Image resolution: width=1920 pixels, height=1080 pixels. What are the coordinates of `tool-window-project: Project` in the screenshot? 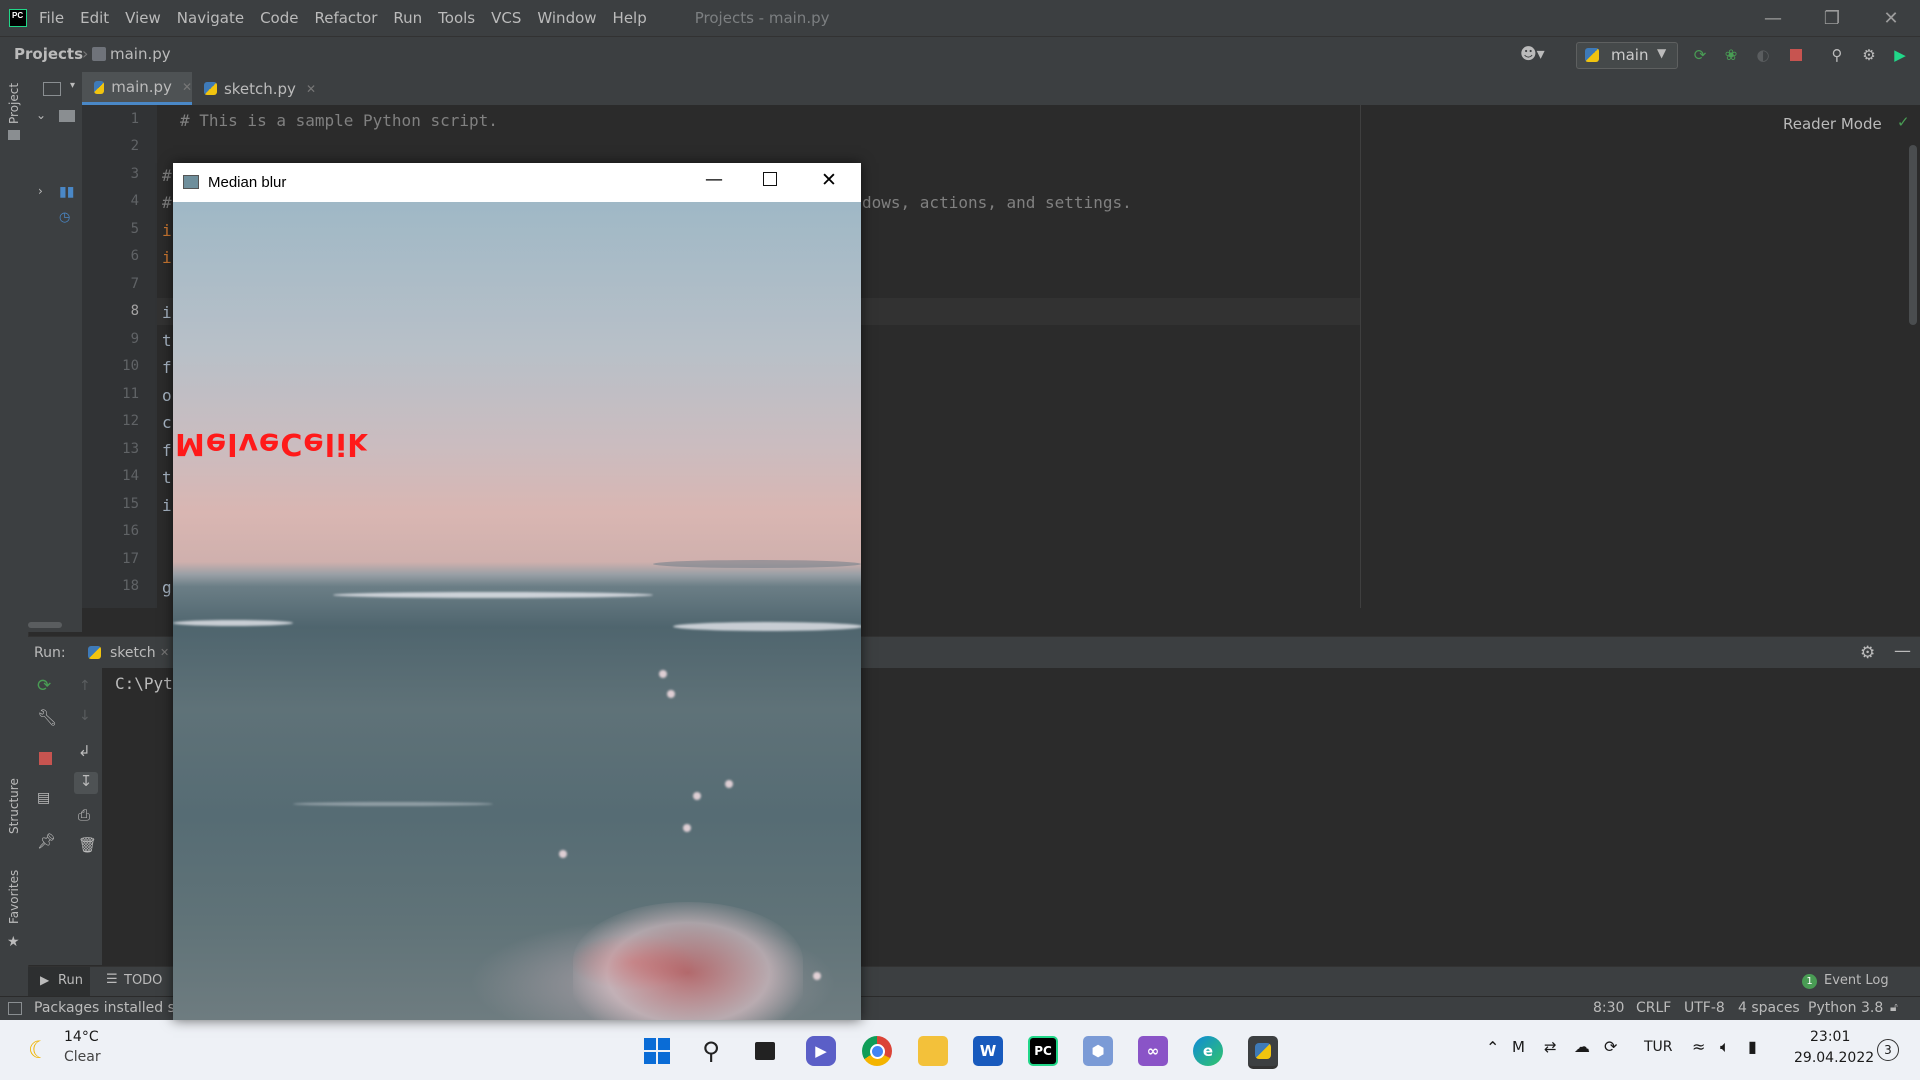 It's located at (14, 103).